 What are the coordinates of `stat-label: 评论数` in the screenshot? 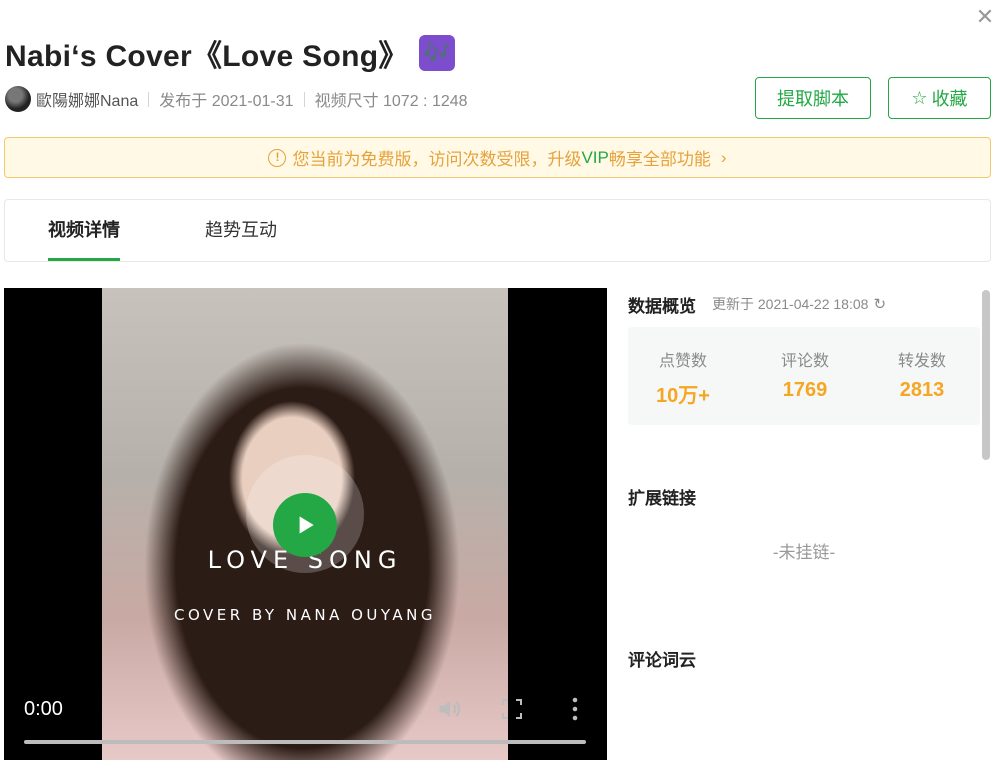 It's located at (805, 361).